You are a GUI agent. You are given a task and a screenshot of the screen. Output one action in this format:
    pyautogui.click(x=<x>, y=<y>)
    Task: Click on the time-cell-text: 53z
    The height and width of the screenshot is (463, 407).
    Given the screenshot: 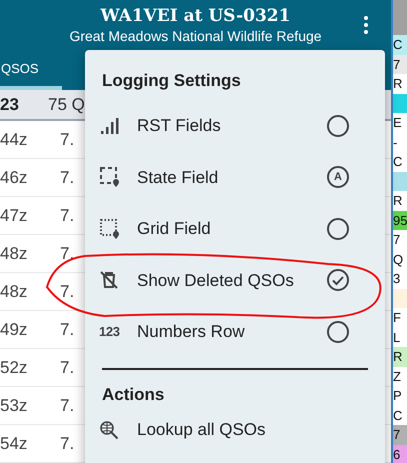 What is the action you would take?
    pyautogui.click(x=14, y=405)
    